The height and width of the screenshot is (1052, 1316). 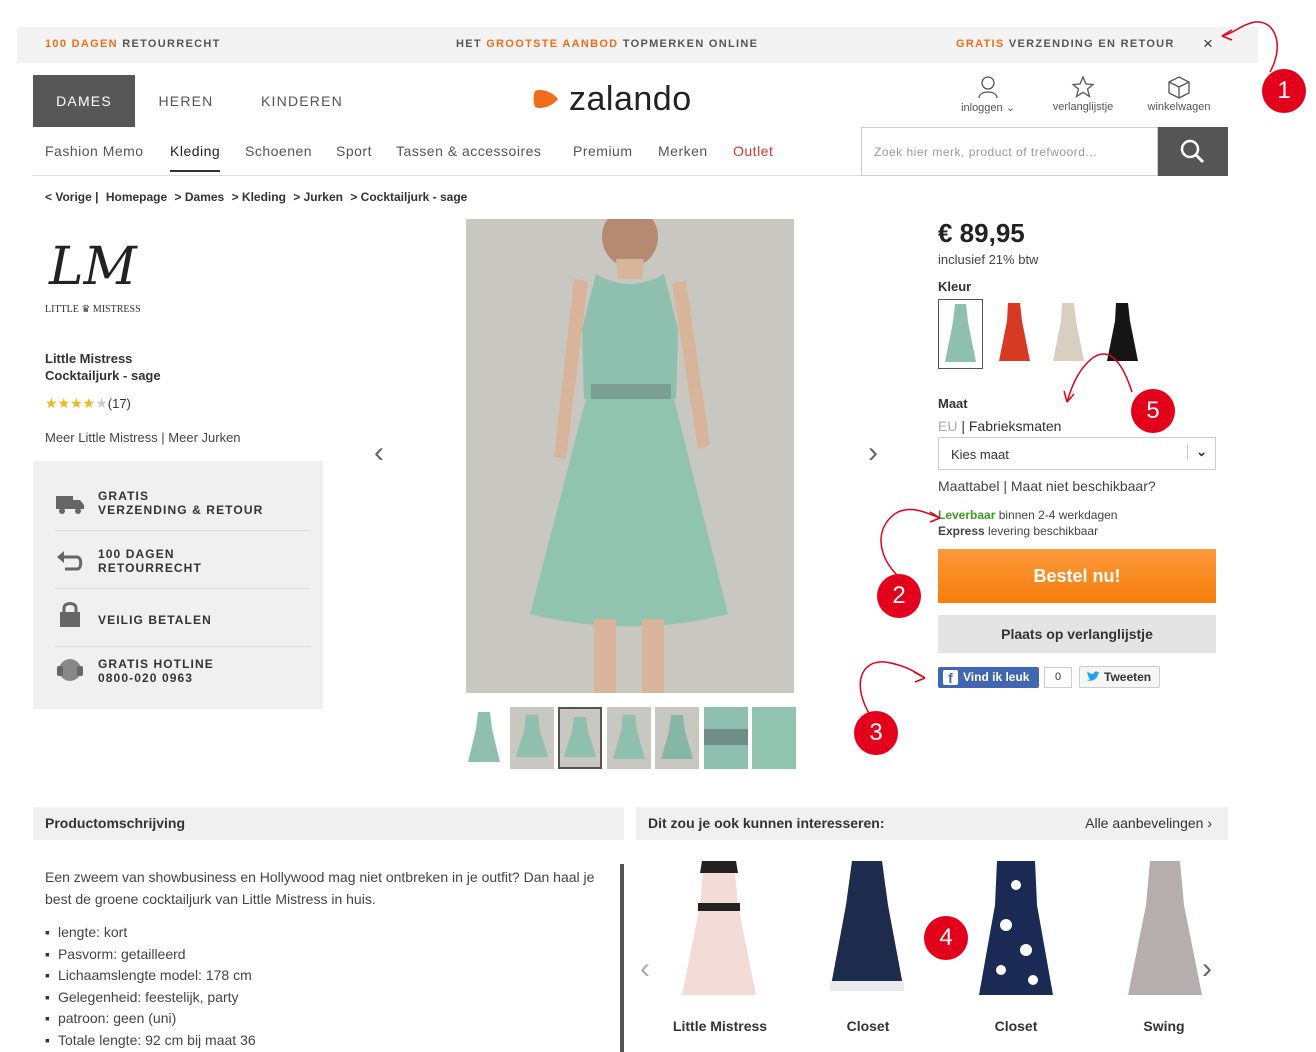 What do you see at coordinates (960, 334) in the screenshot?
I see `color-swatch-sage` at bounding box center [960, 334].